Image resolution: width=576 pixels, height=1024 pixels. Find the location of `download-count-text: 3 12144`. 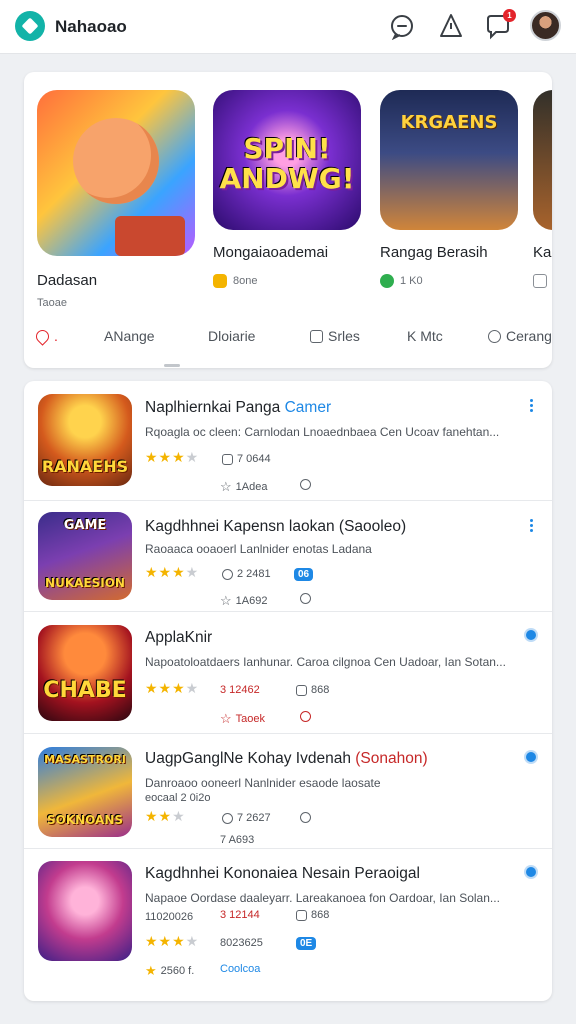

download-count-text: 3 12144 is located at coordinates (240, 915).